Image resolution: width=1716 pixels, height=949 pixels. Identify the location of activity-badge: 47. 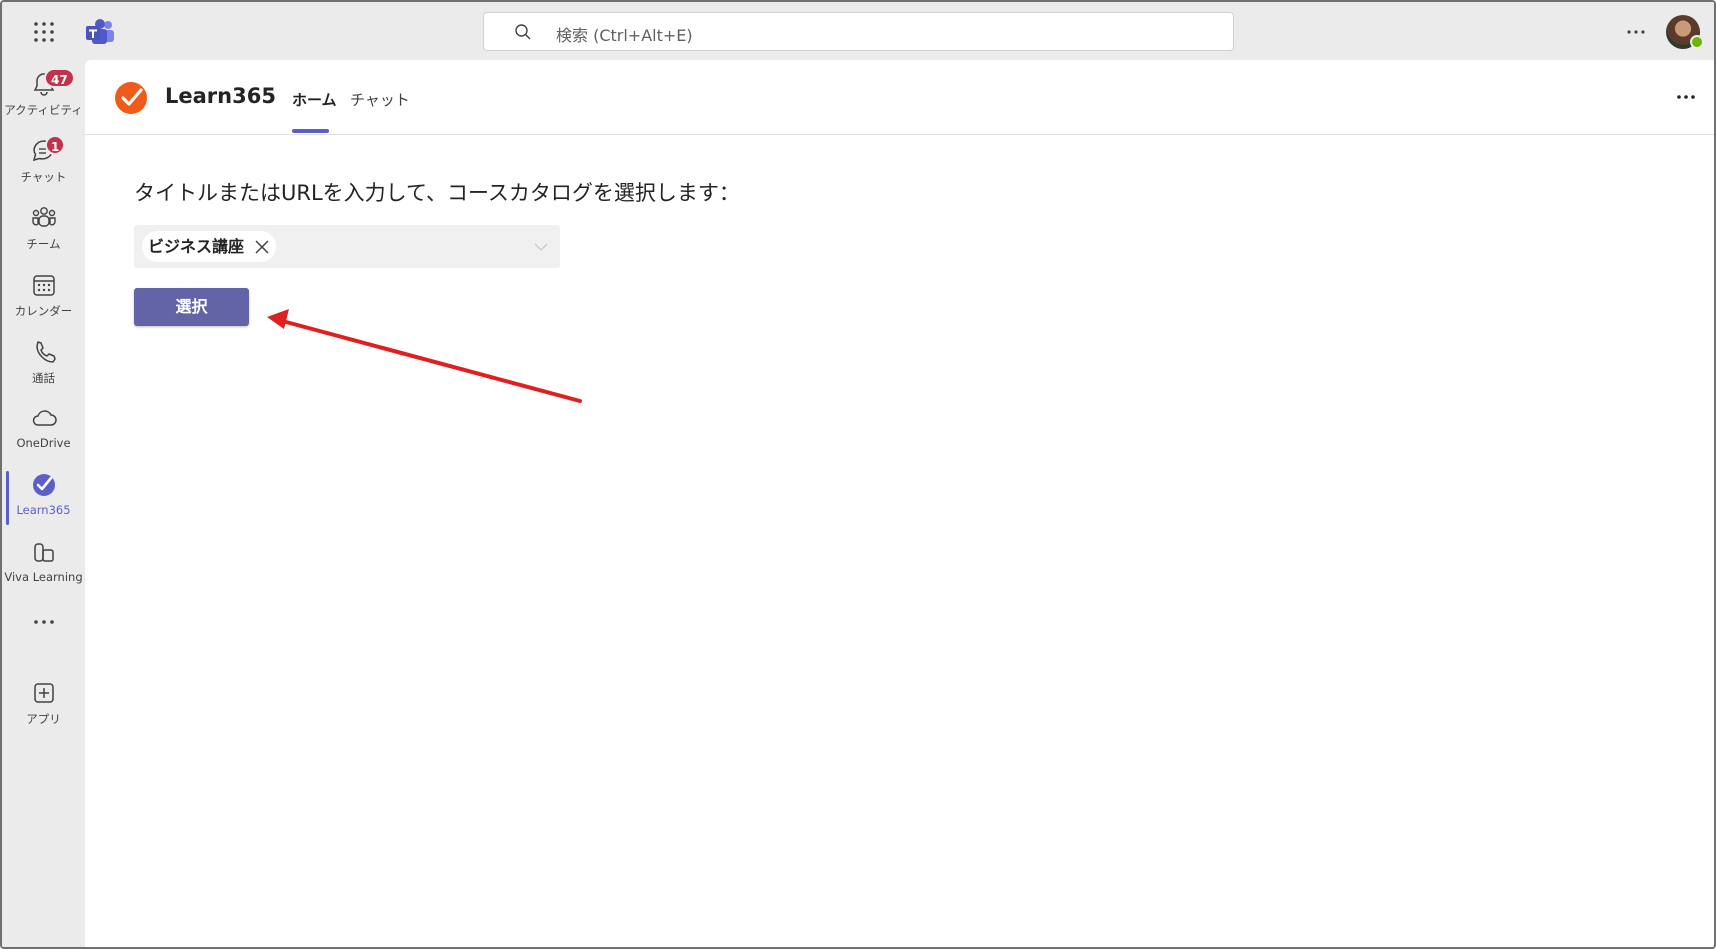
(59, 78).